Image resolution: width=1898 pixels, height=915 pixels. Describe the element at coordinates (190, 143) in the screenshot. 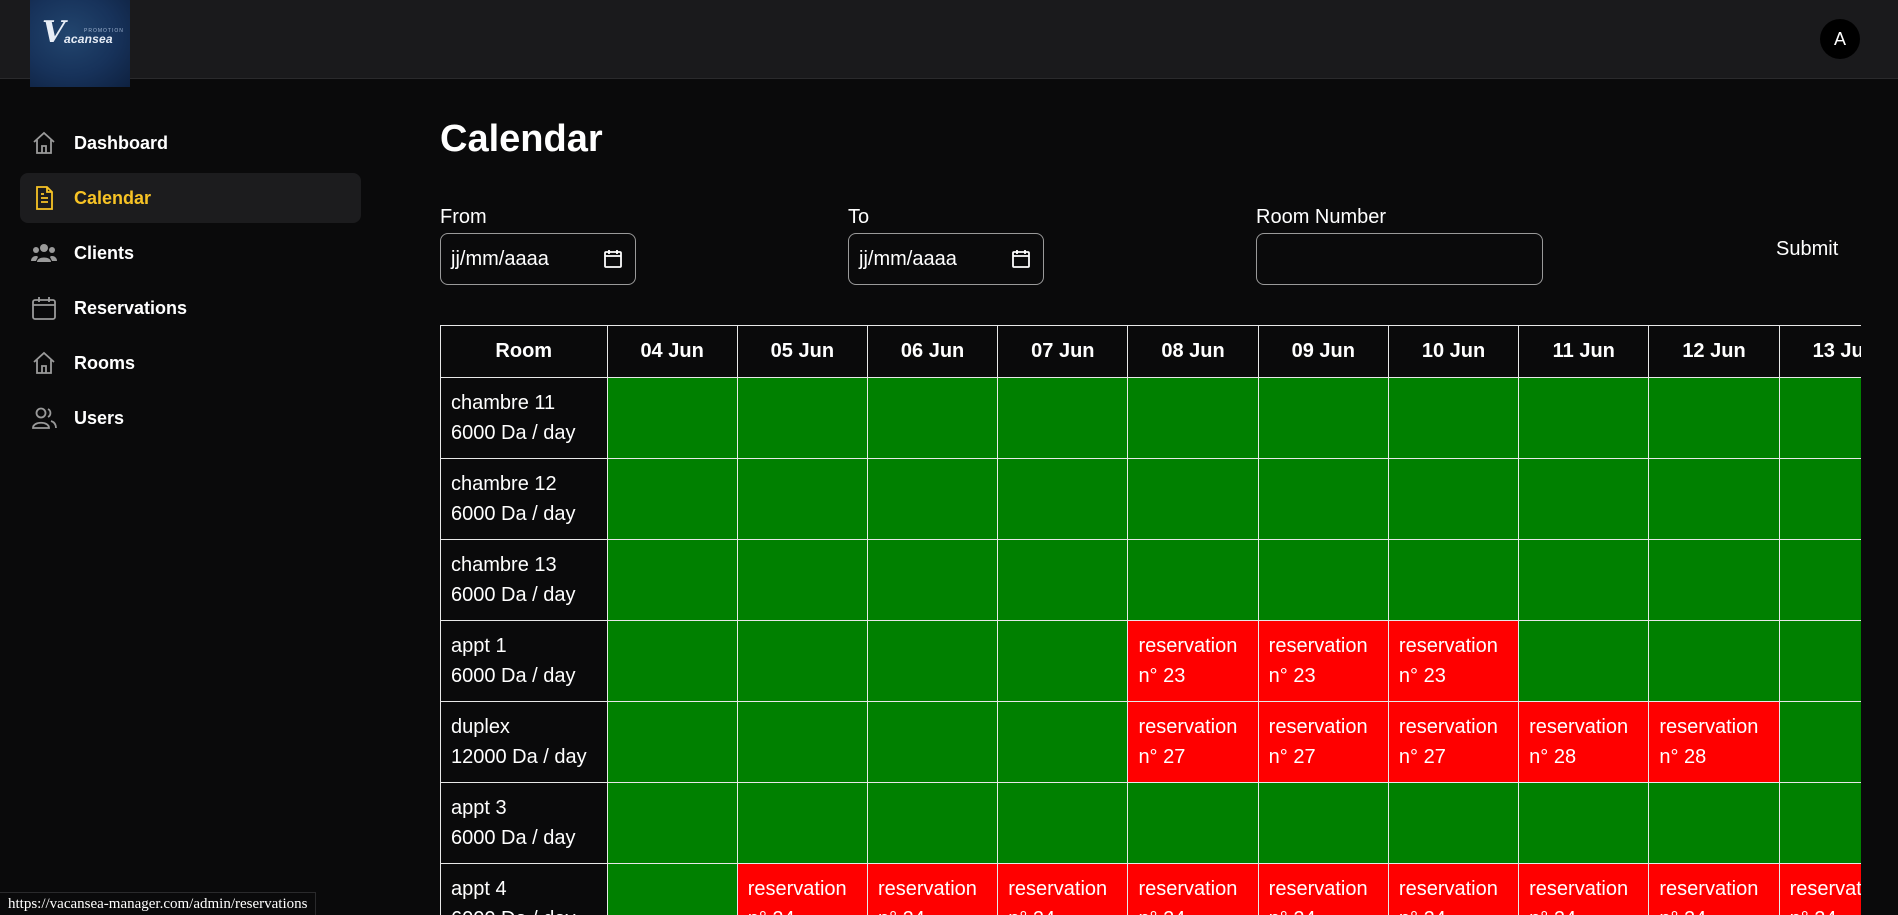

I see `sidebar-item-dashboard: Dashboard` at that location.